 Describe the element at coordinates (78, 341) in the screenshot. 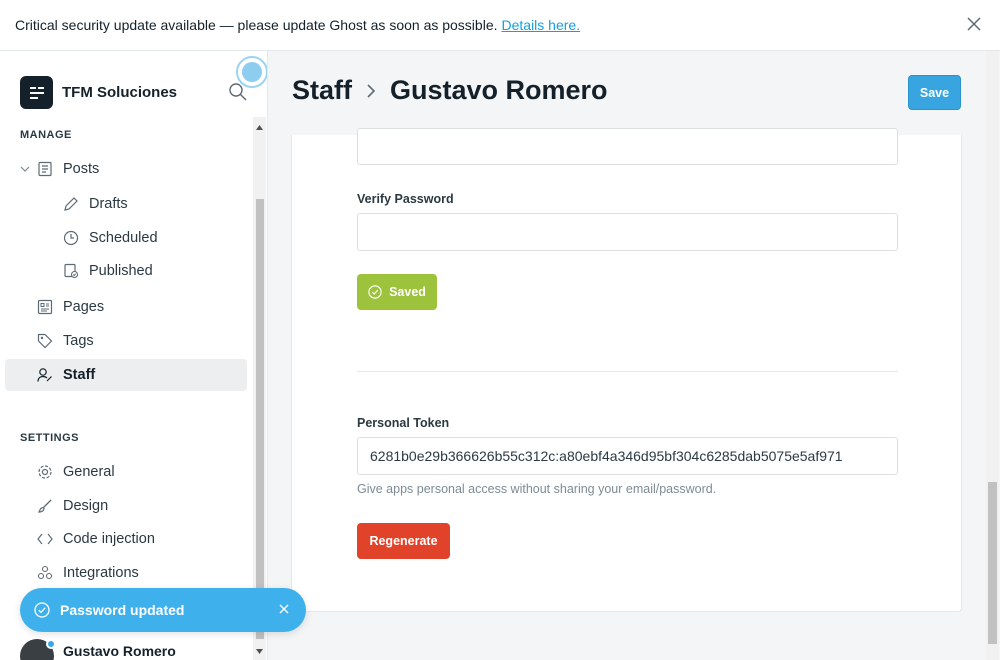

I see `sidebar-item-label: Tags` at that location.